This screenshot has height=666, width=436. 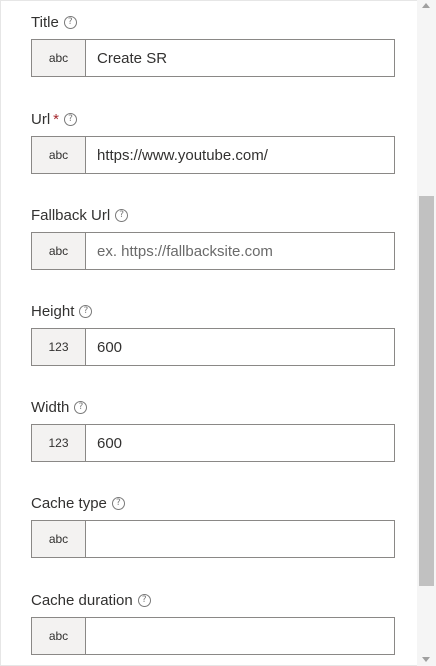 What do you see at coordinates (213, 119) in the screenshot?
I see `field-url-label-row: Url * ?` at bounding box center [213, 119].